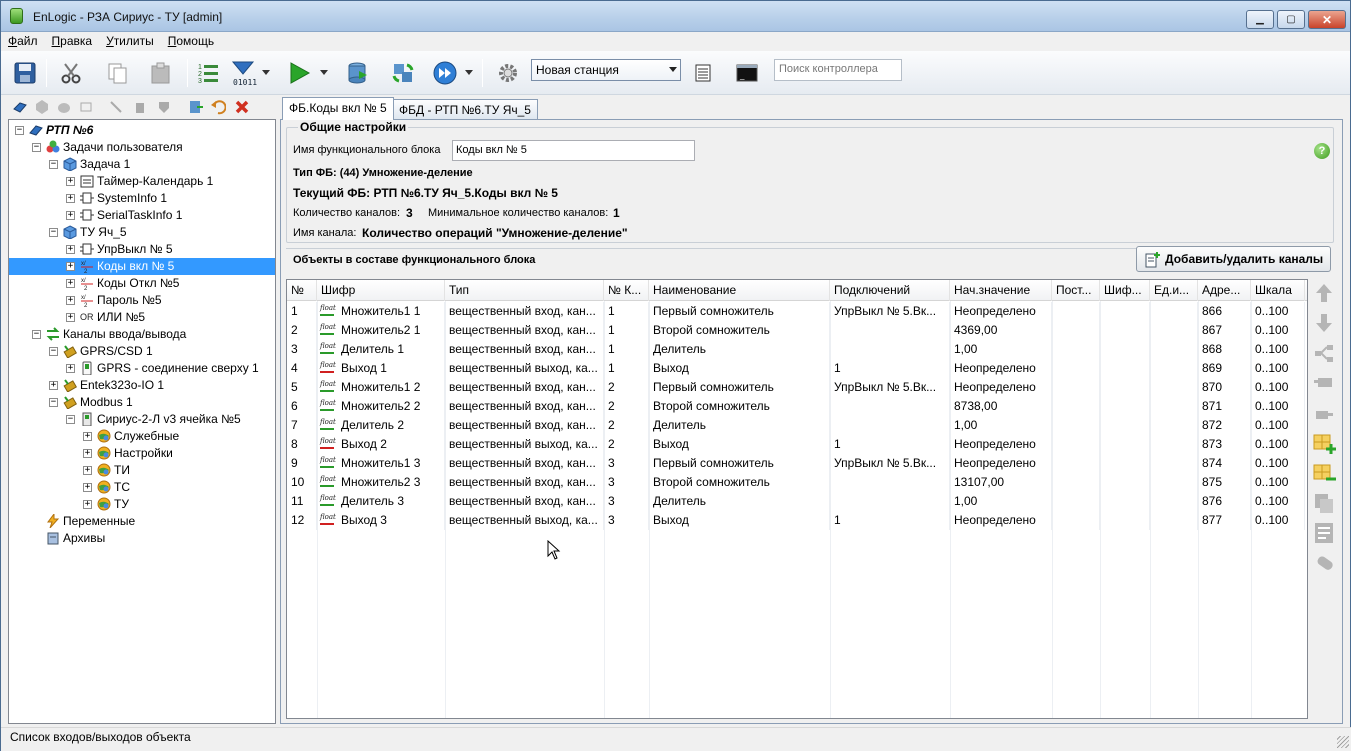 This screenshot has height=751, width=1351. I want to click on tree-node: + ТУ, so click(142, 504).